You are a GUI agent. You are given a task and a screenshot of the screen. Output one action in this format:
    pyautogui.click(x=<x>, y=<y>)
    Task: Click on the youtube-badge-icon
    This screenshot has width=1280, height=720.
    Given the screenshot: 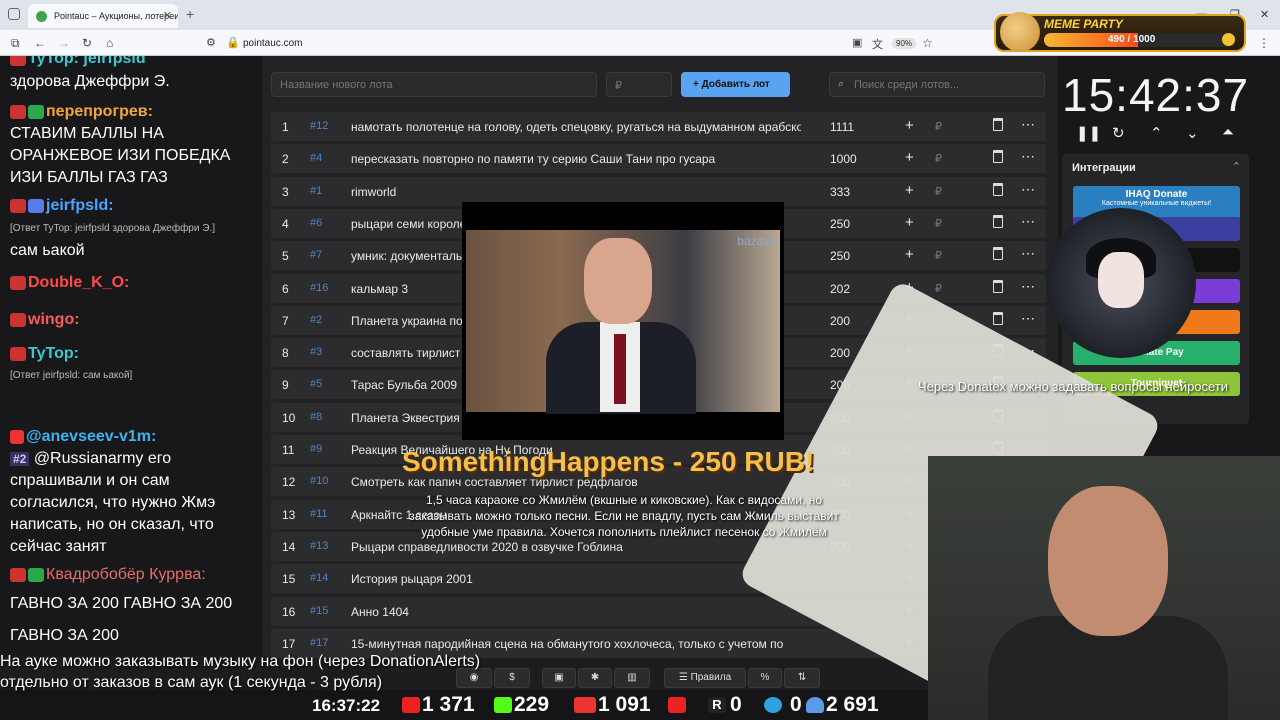 What is the action you would take?
    pyautogui.click(x=17, y=436)
    